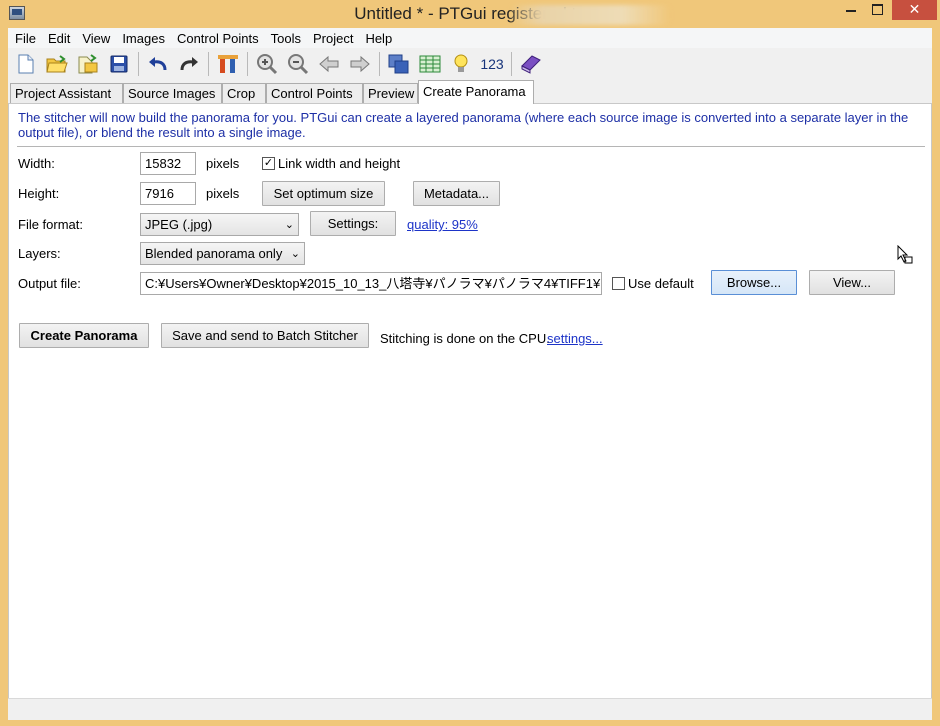 The width and height of the screenshot is (940, 726). I want to click on height-label: Height:, so click(39, 193).